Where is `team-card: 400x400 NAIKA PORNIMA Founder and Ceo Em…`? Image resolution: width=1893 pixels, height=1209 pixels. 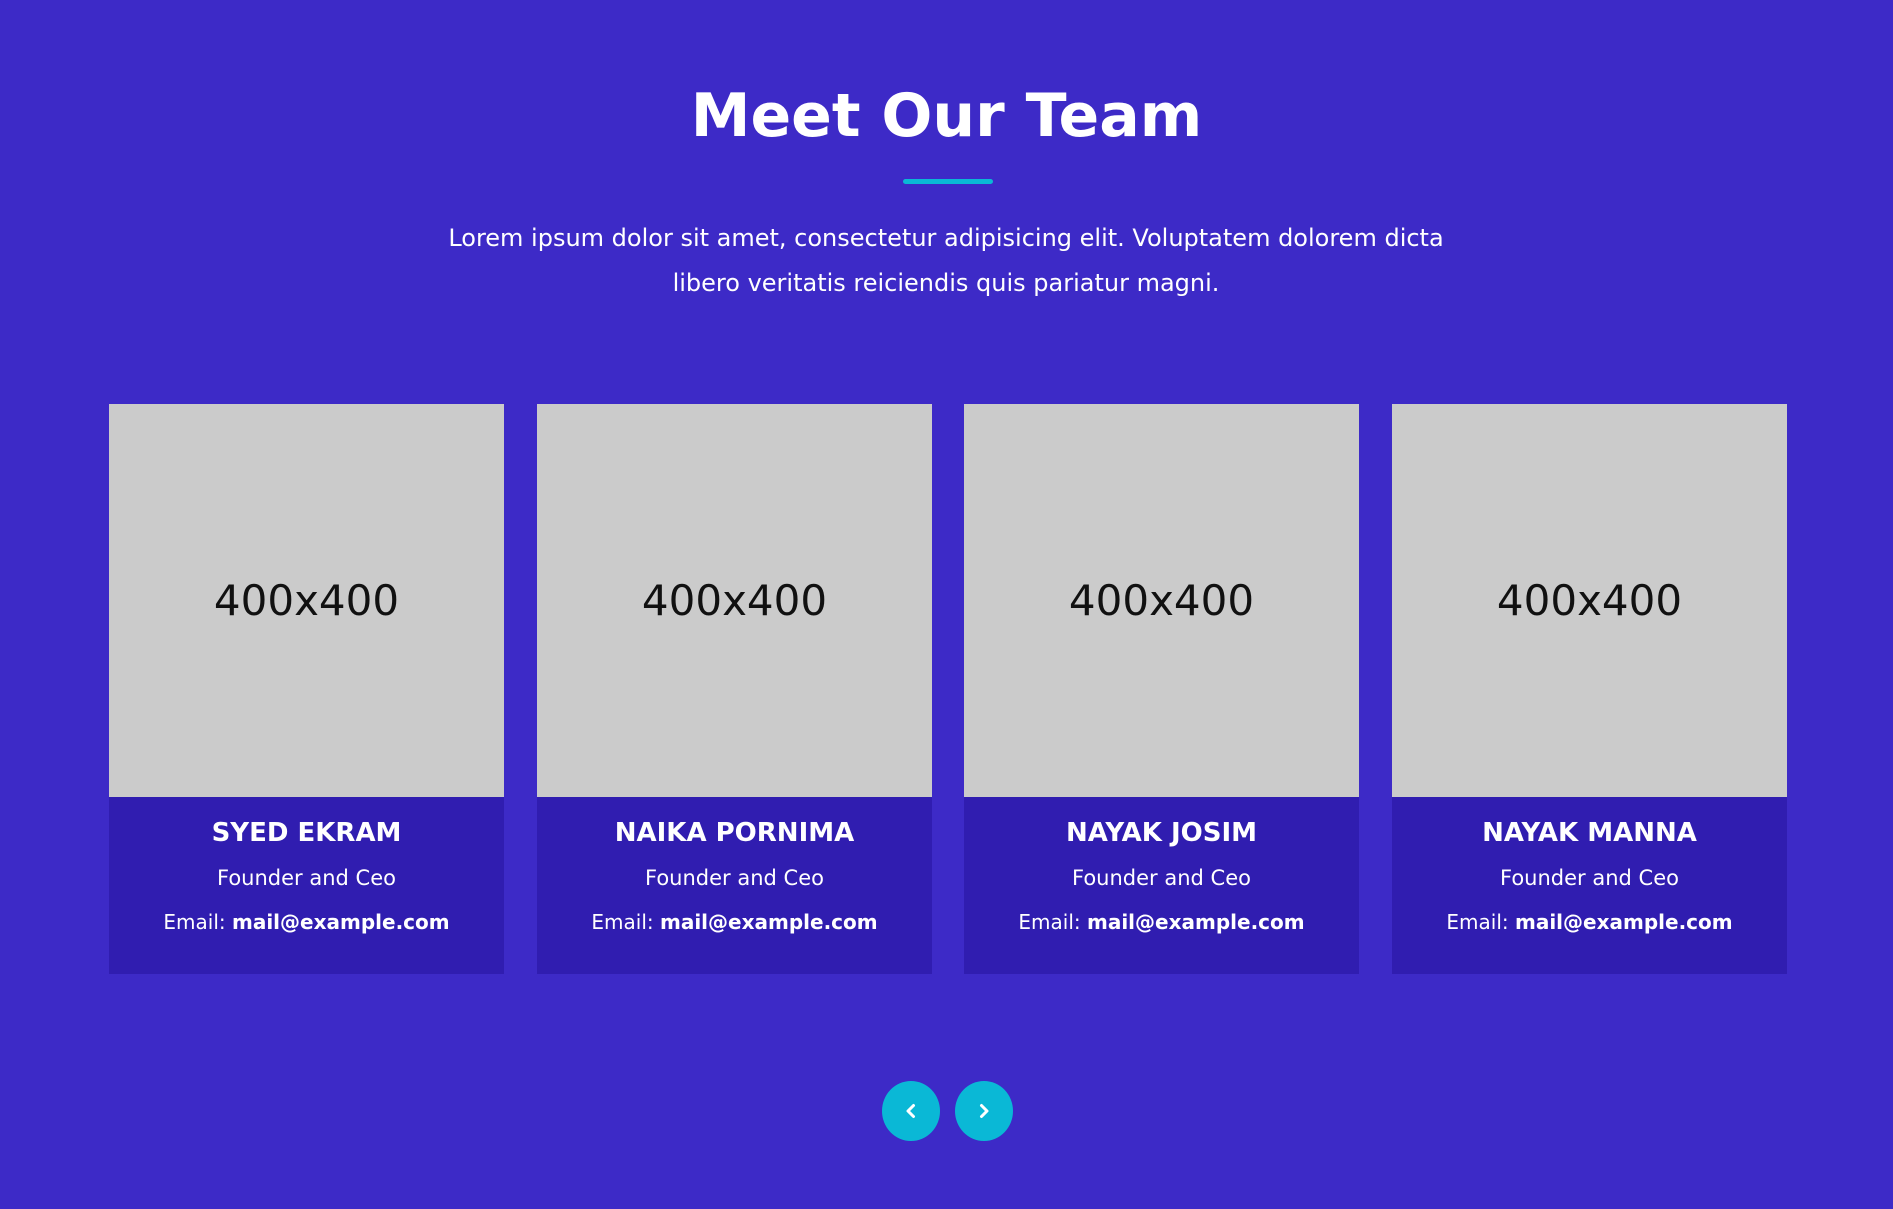 team-card: 400x400 NAIKA PORNIMA Founder and Ceo Em… is located at coordinates (734, 689).